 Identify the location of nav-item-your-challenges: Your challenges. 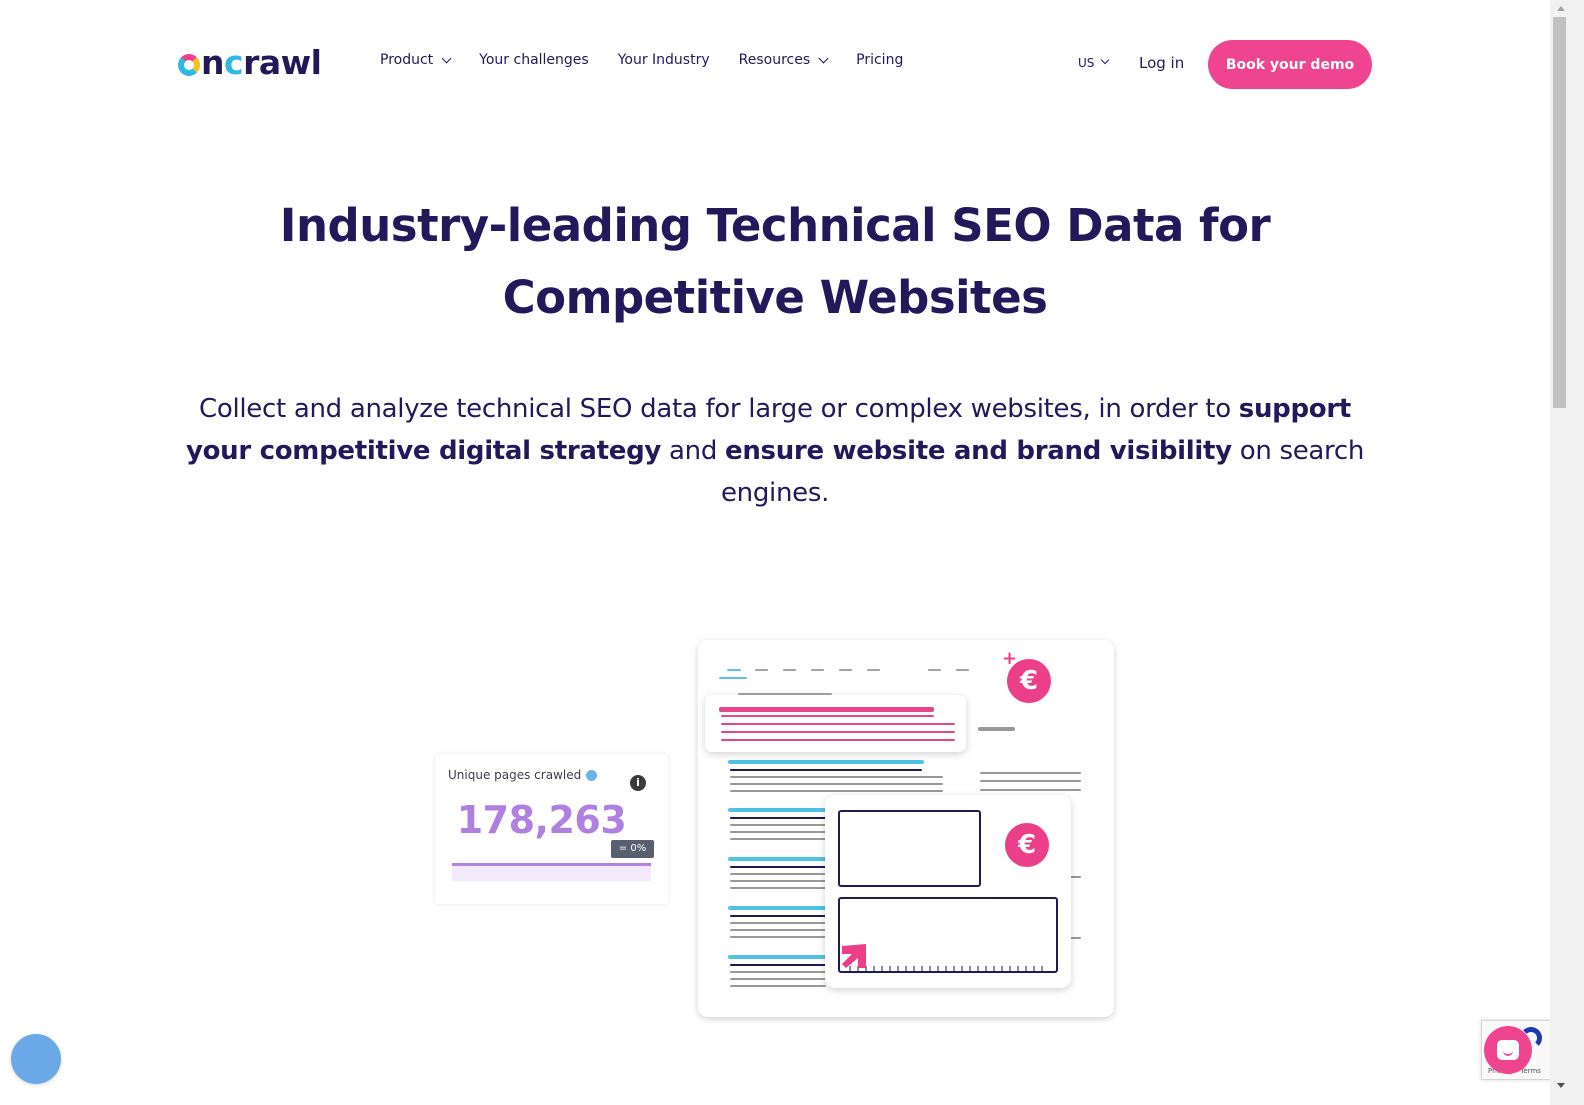
(534, 60).